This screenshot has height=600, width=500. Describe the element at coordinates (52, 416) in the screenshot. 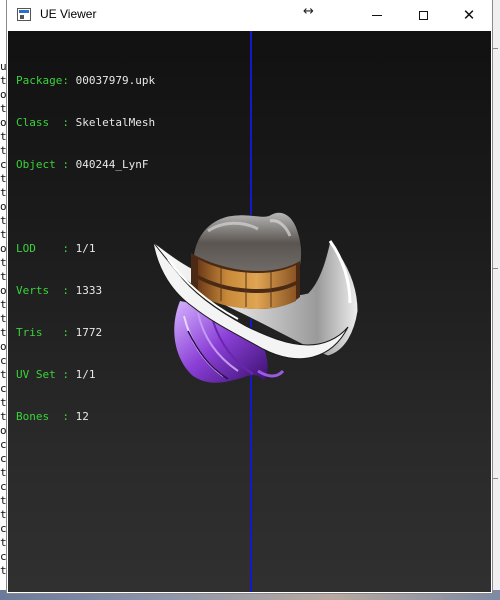

I see `info-bones: Bones : 12` at that location.